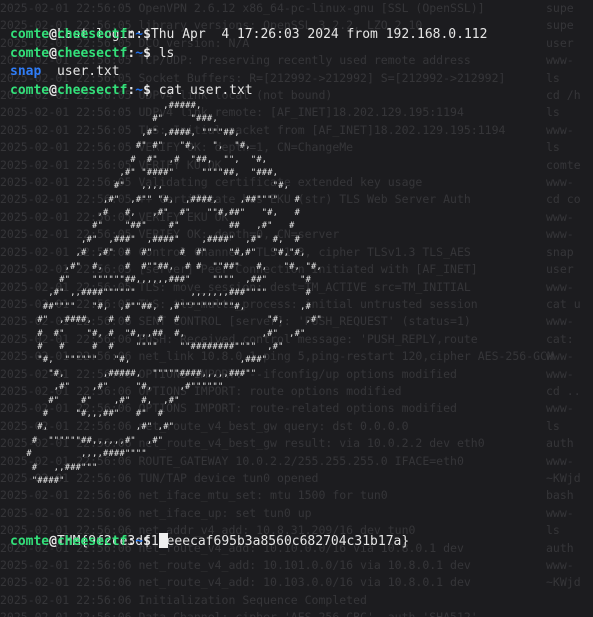 Image resolution: width=593 pixels, height=617 pixels. I want to click on ascii-art-line: #, ,#" ,#", so click(92, 427).